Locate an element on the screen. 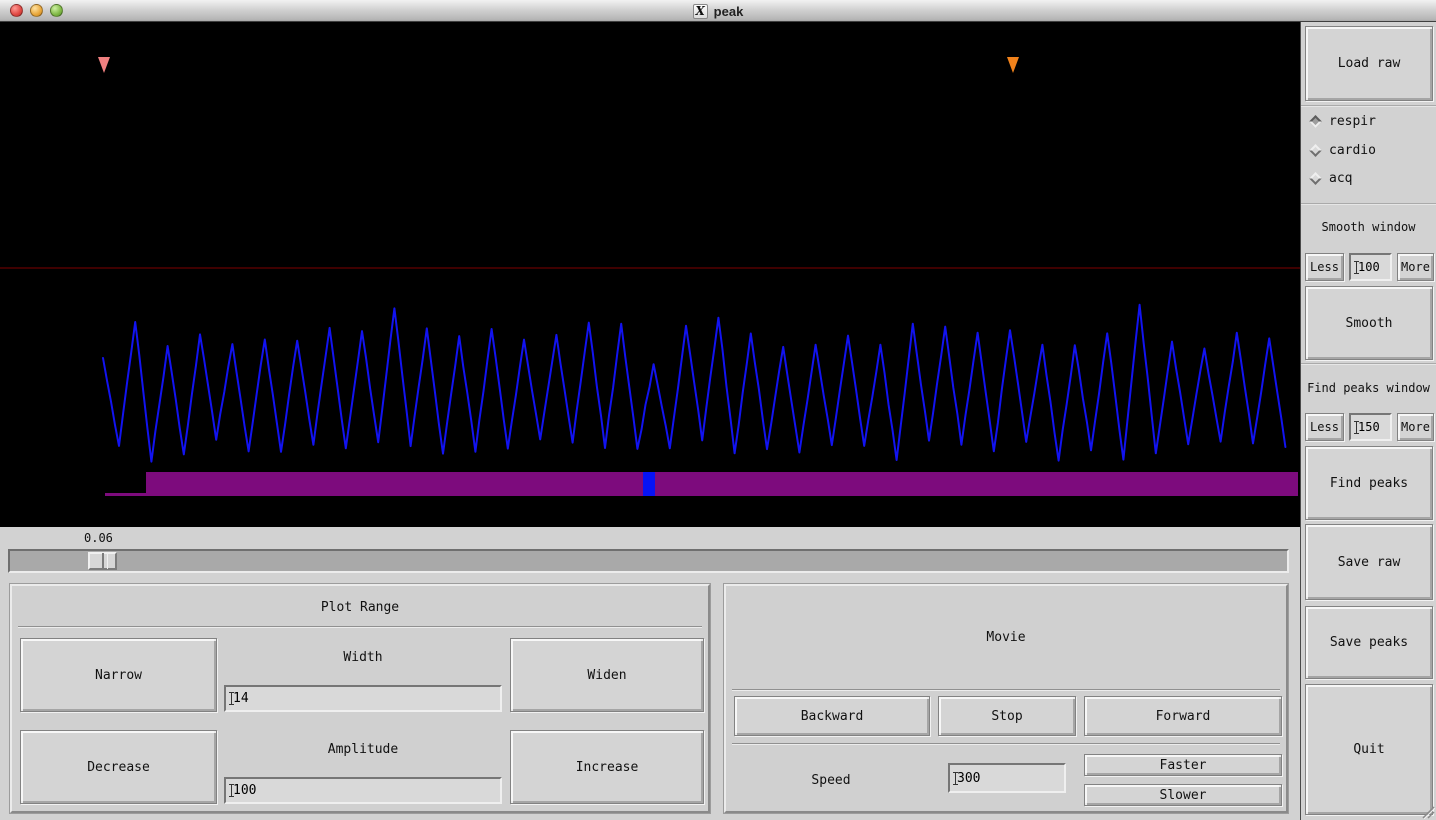 The width and height of the screenshot is (1436, 820). position-scale-handle is located at coordinates (102, 561).